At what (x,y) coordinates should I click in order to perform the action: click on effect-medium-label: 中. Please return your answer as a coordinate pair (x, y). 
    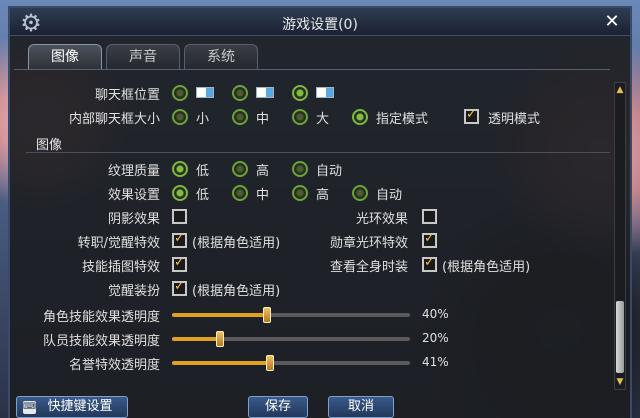
    Looking at the image, I should click on (263, 195).